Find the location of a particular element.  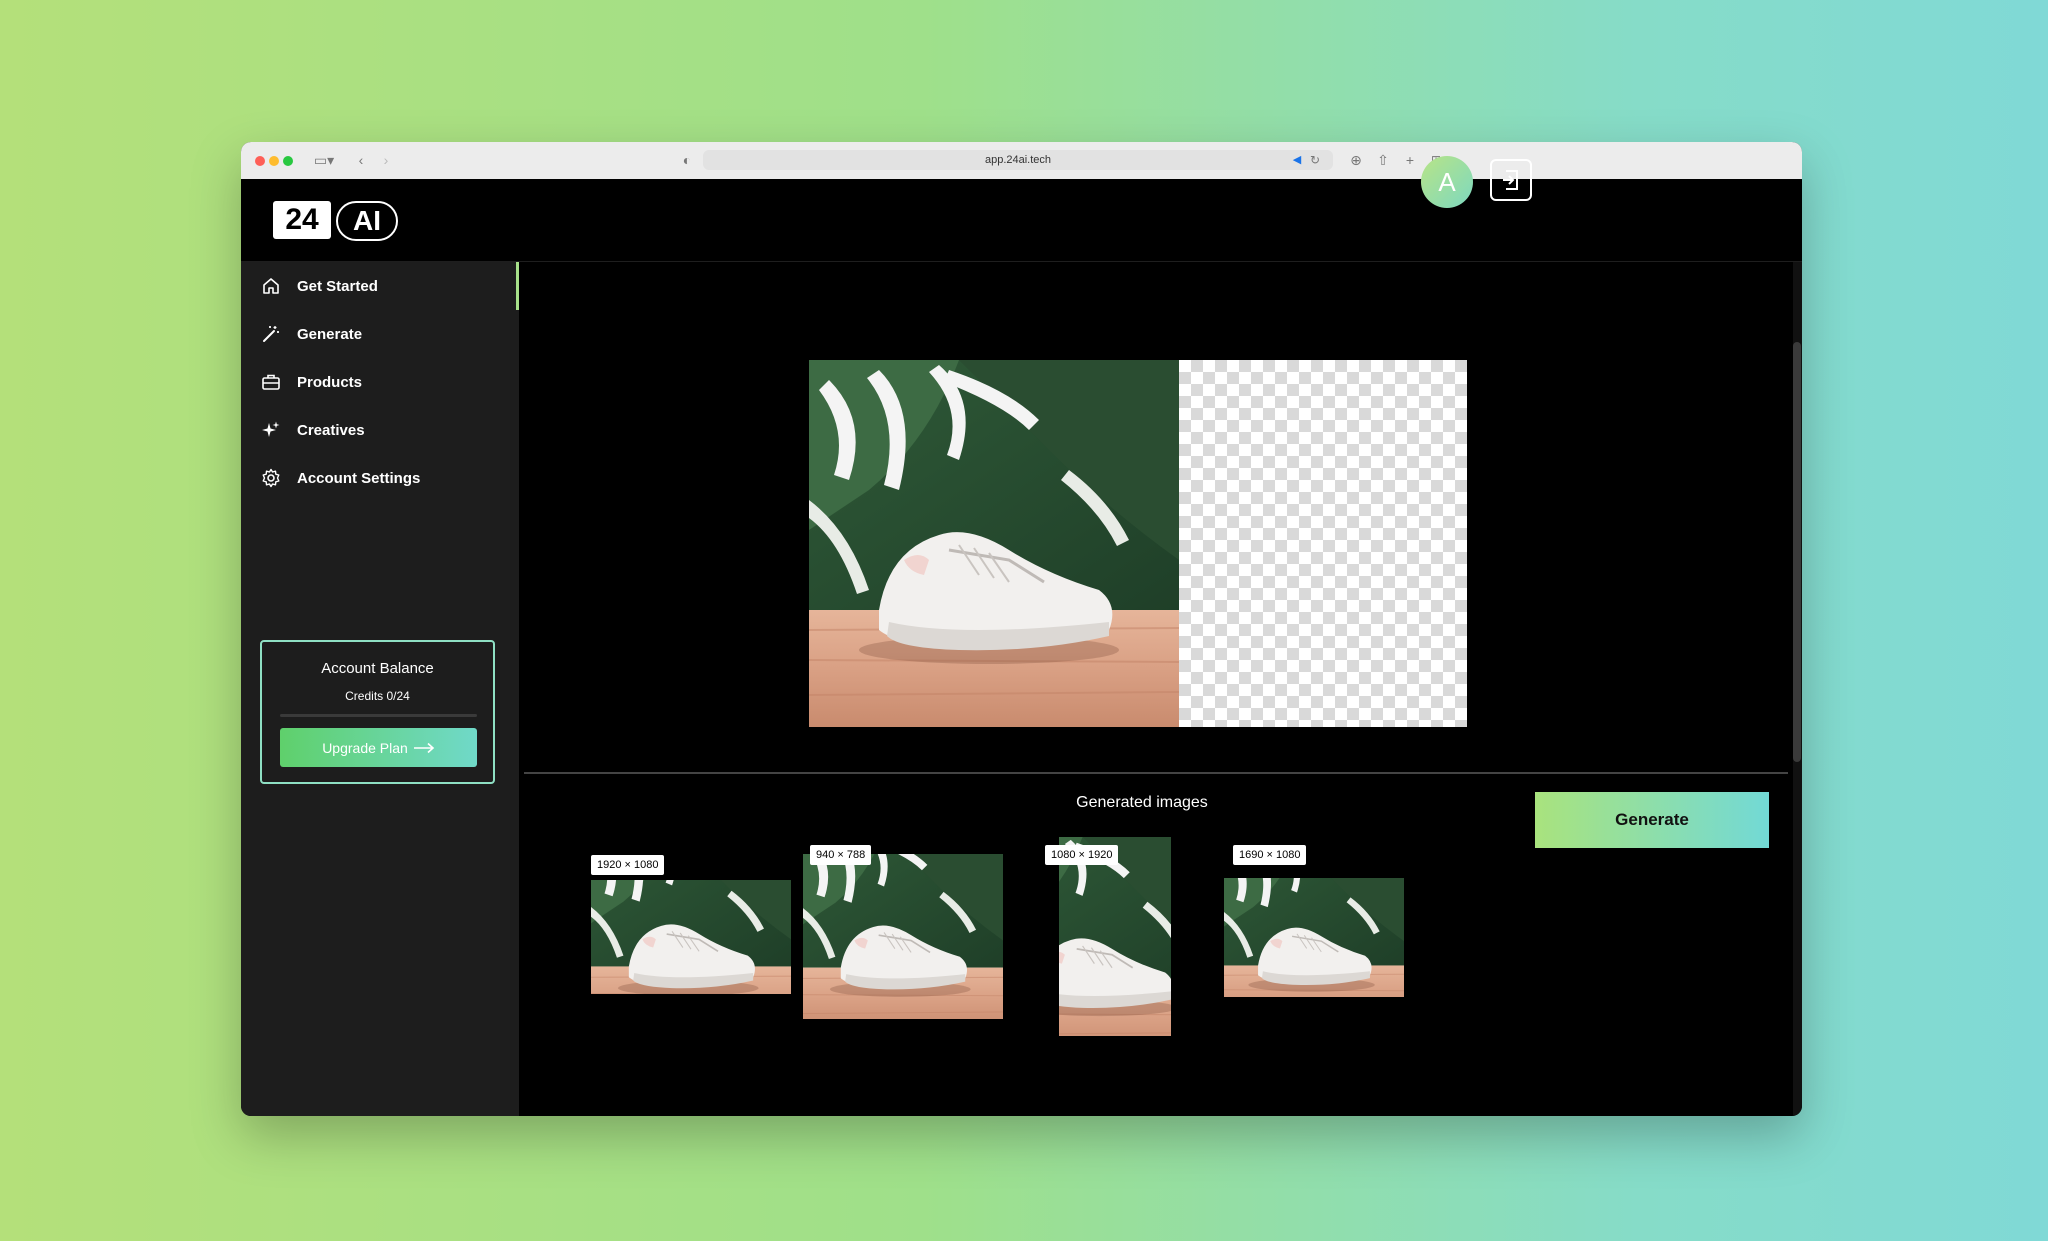

generate-button: Generate is located at coordinates (1652, 820).